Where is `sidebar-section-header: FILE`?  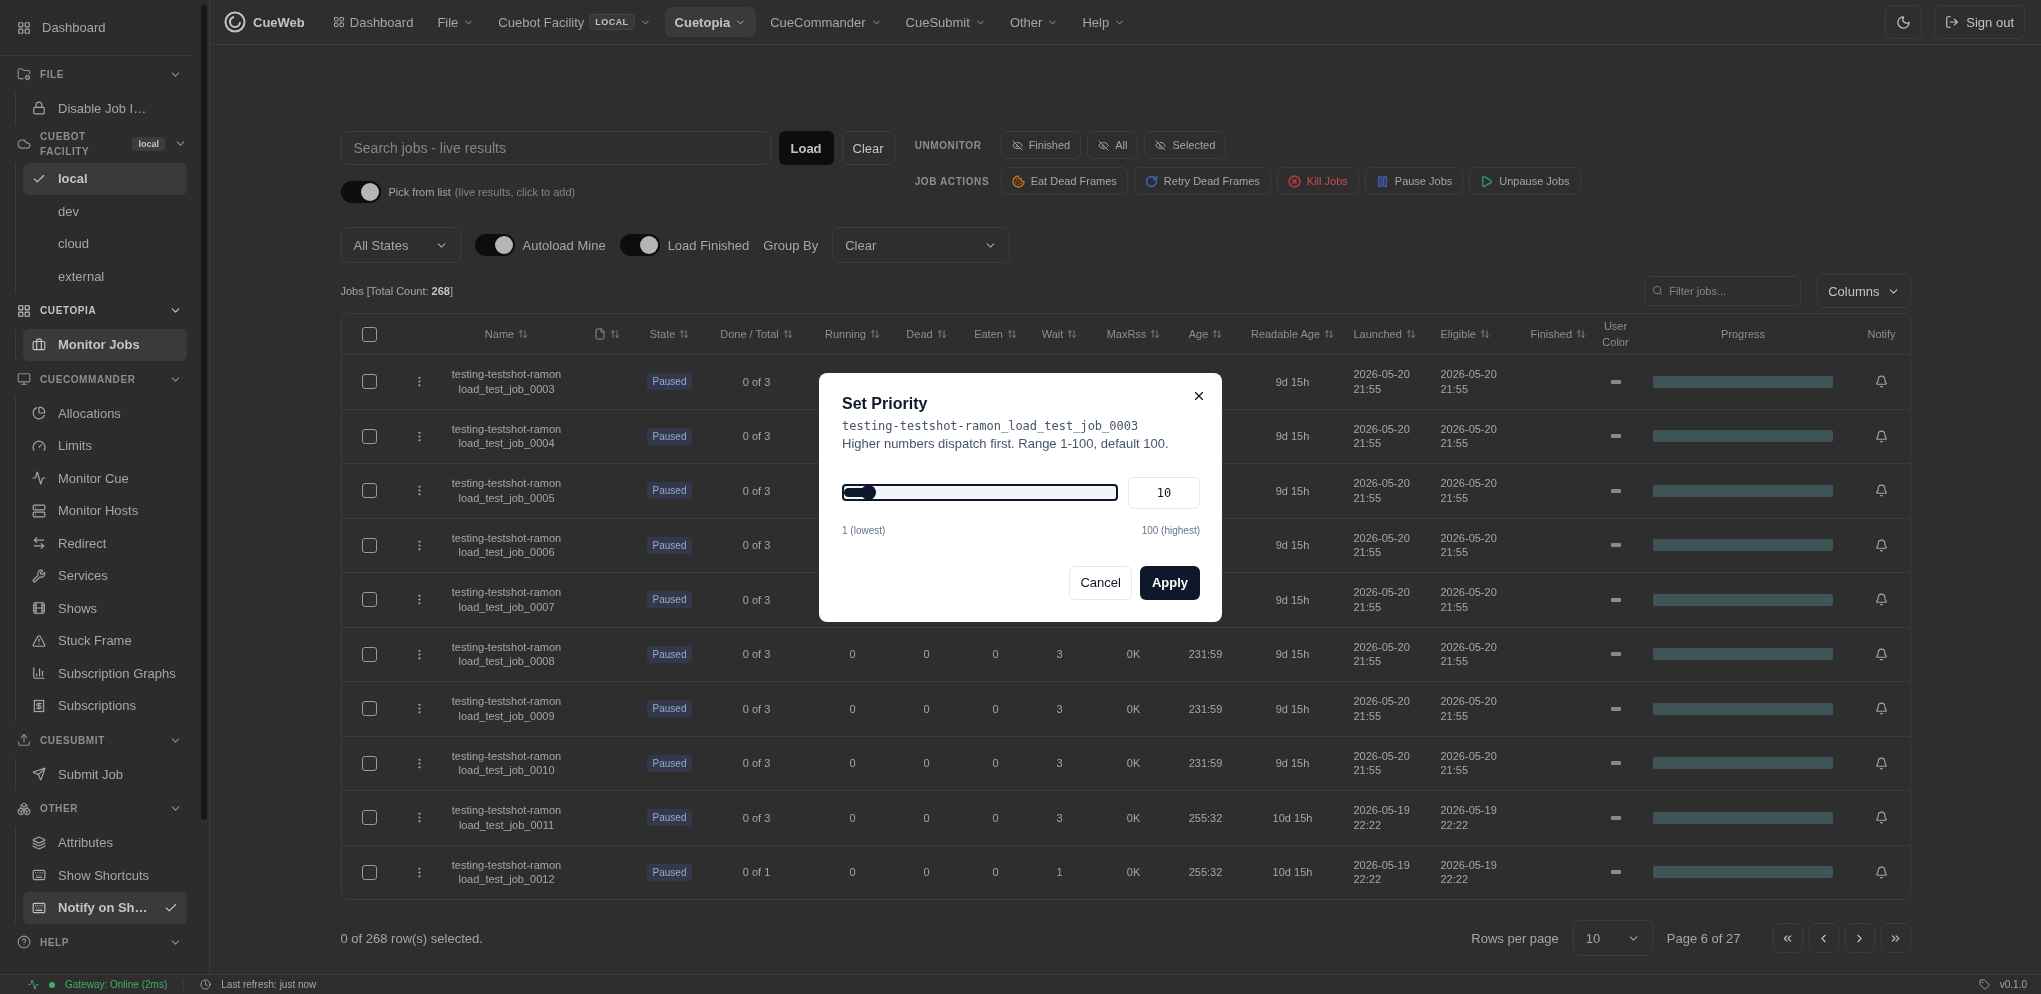 sidebar-section-header: FILE is located at coordinates (99, 74).